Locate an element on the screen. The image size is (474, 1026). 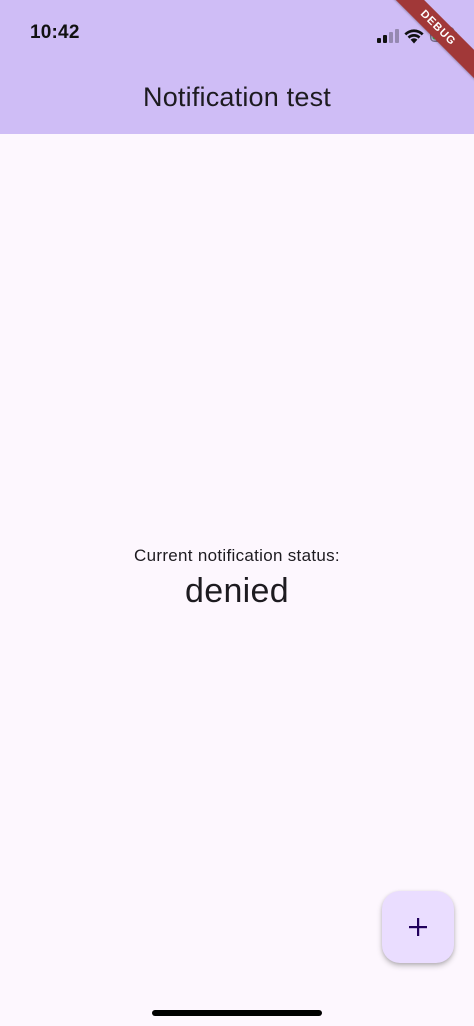
app-bar-title: Notification test is located at coordinates (237, 97).